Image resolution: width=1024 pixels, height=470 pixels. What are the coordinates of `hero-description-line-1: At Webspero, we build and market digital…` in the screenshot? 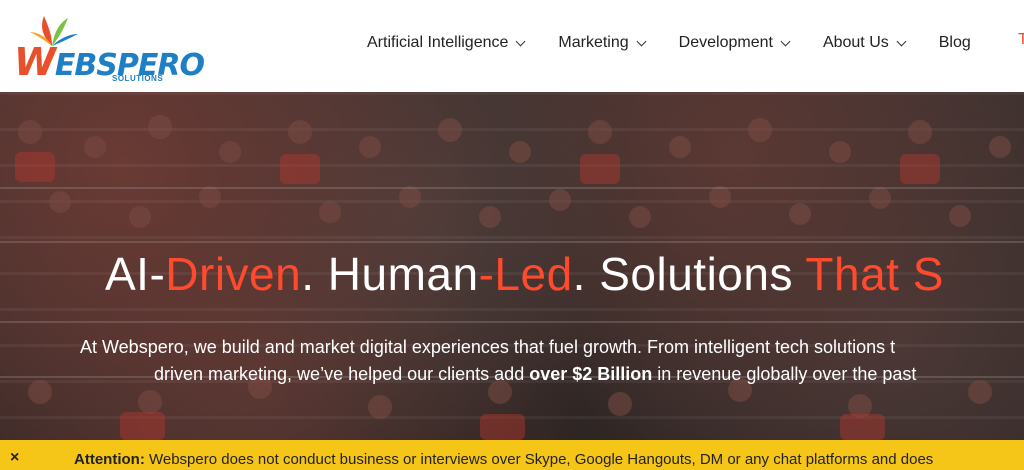 It's located at (488, 347).